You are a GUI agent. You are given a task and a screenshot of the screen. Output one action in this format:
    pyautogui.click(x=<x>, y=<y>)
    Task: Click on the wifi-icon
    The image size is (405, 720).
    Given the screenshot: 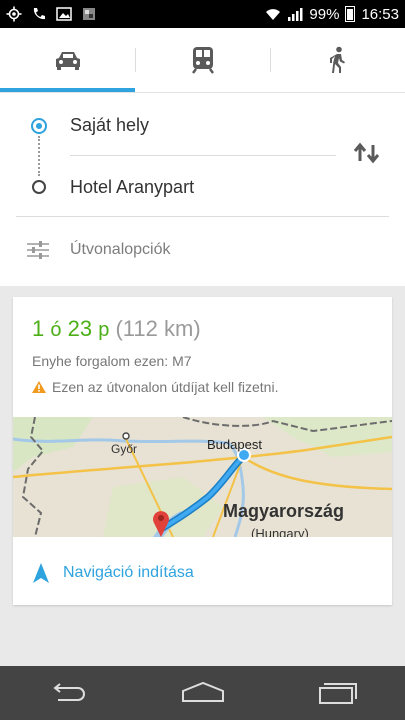 What is the action you would take?
    pyautogui.click(x=273, y=14)
    